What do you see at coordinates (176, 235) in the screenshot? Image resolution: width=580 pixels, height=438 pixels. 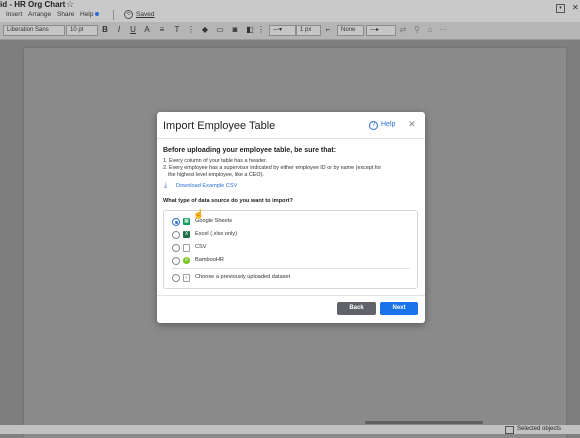 I see `excel-radio` at bounding box center [176, 235].